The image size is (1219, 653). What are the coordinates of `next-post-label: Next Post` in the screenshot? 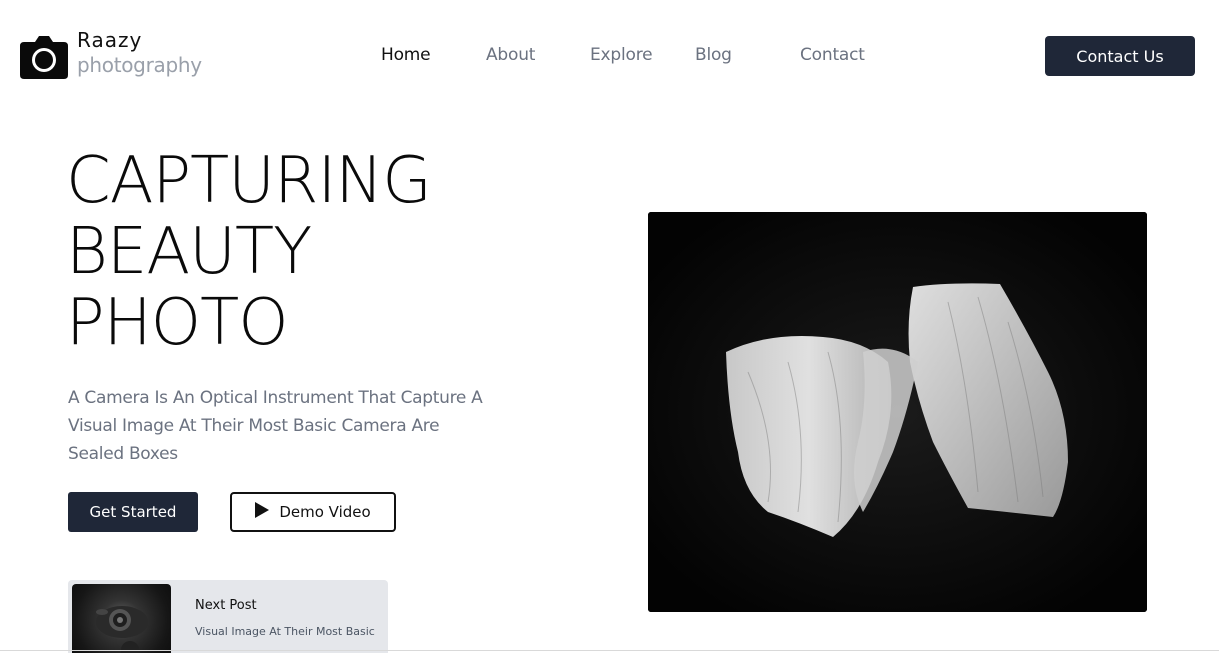 It's located at (226, 605).